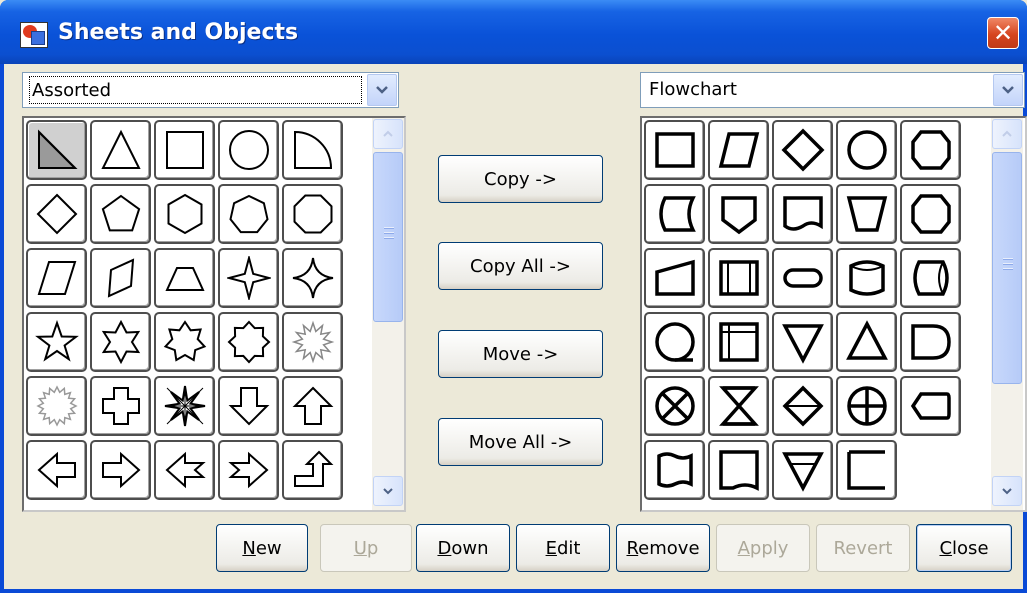  Describe the element at coordinates (120, 214) in the screenshot. I see `left-shape-pentagon` at that location.